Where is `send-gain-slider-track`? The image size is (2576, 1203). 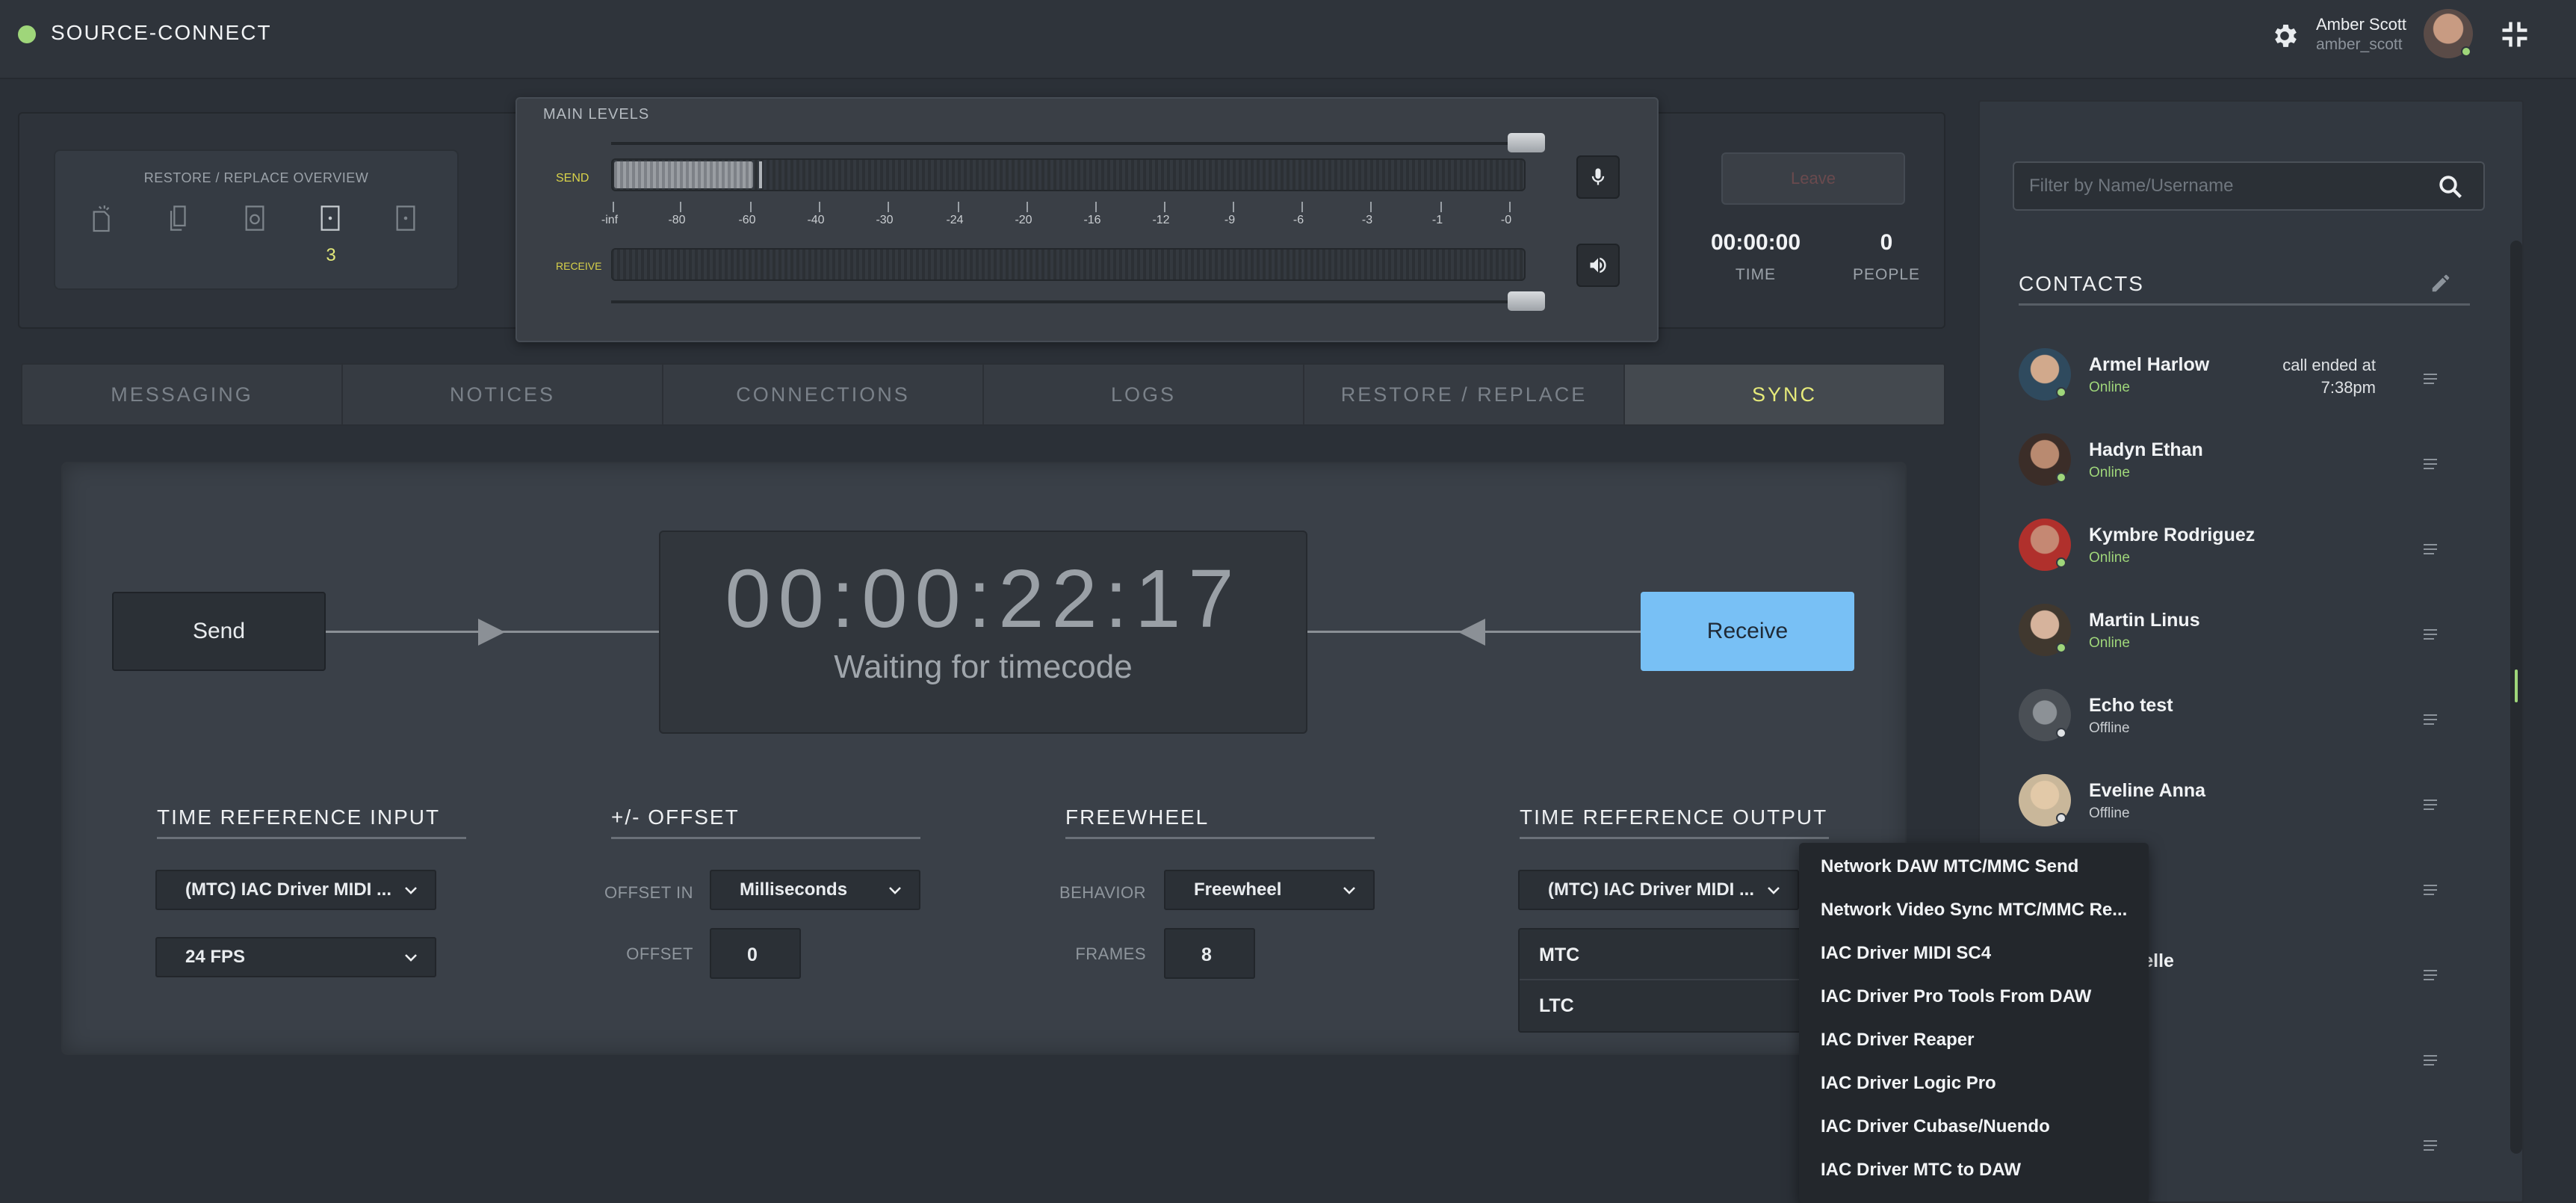
send-gain-slider-track is located at coordinates (1068, 143).